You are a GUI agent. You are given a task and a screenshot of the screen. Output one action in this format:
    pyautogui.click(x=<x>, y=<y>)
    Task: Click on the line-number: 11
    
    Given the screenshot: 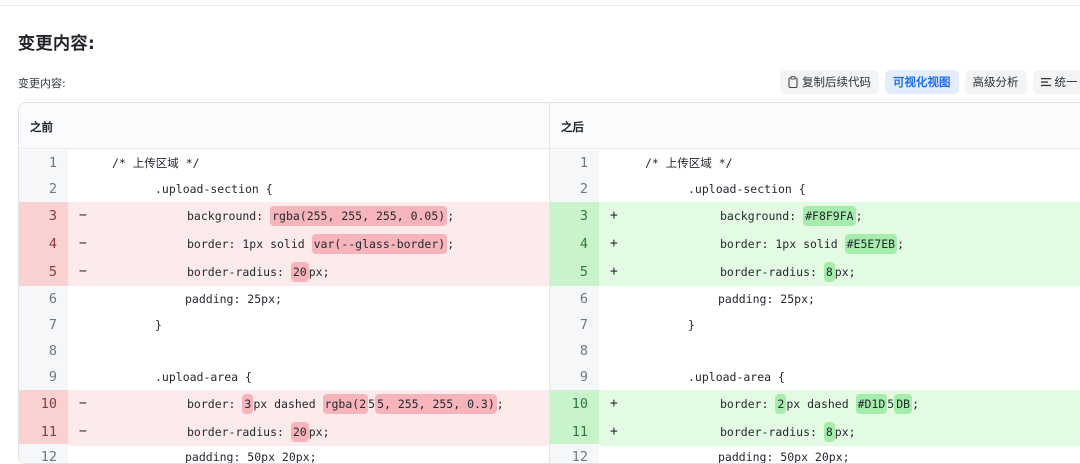 What is the action you would take?
    pyautogui.click(x=574, y=432)
    